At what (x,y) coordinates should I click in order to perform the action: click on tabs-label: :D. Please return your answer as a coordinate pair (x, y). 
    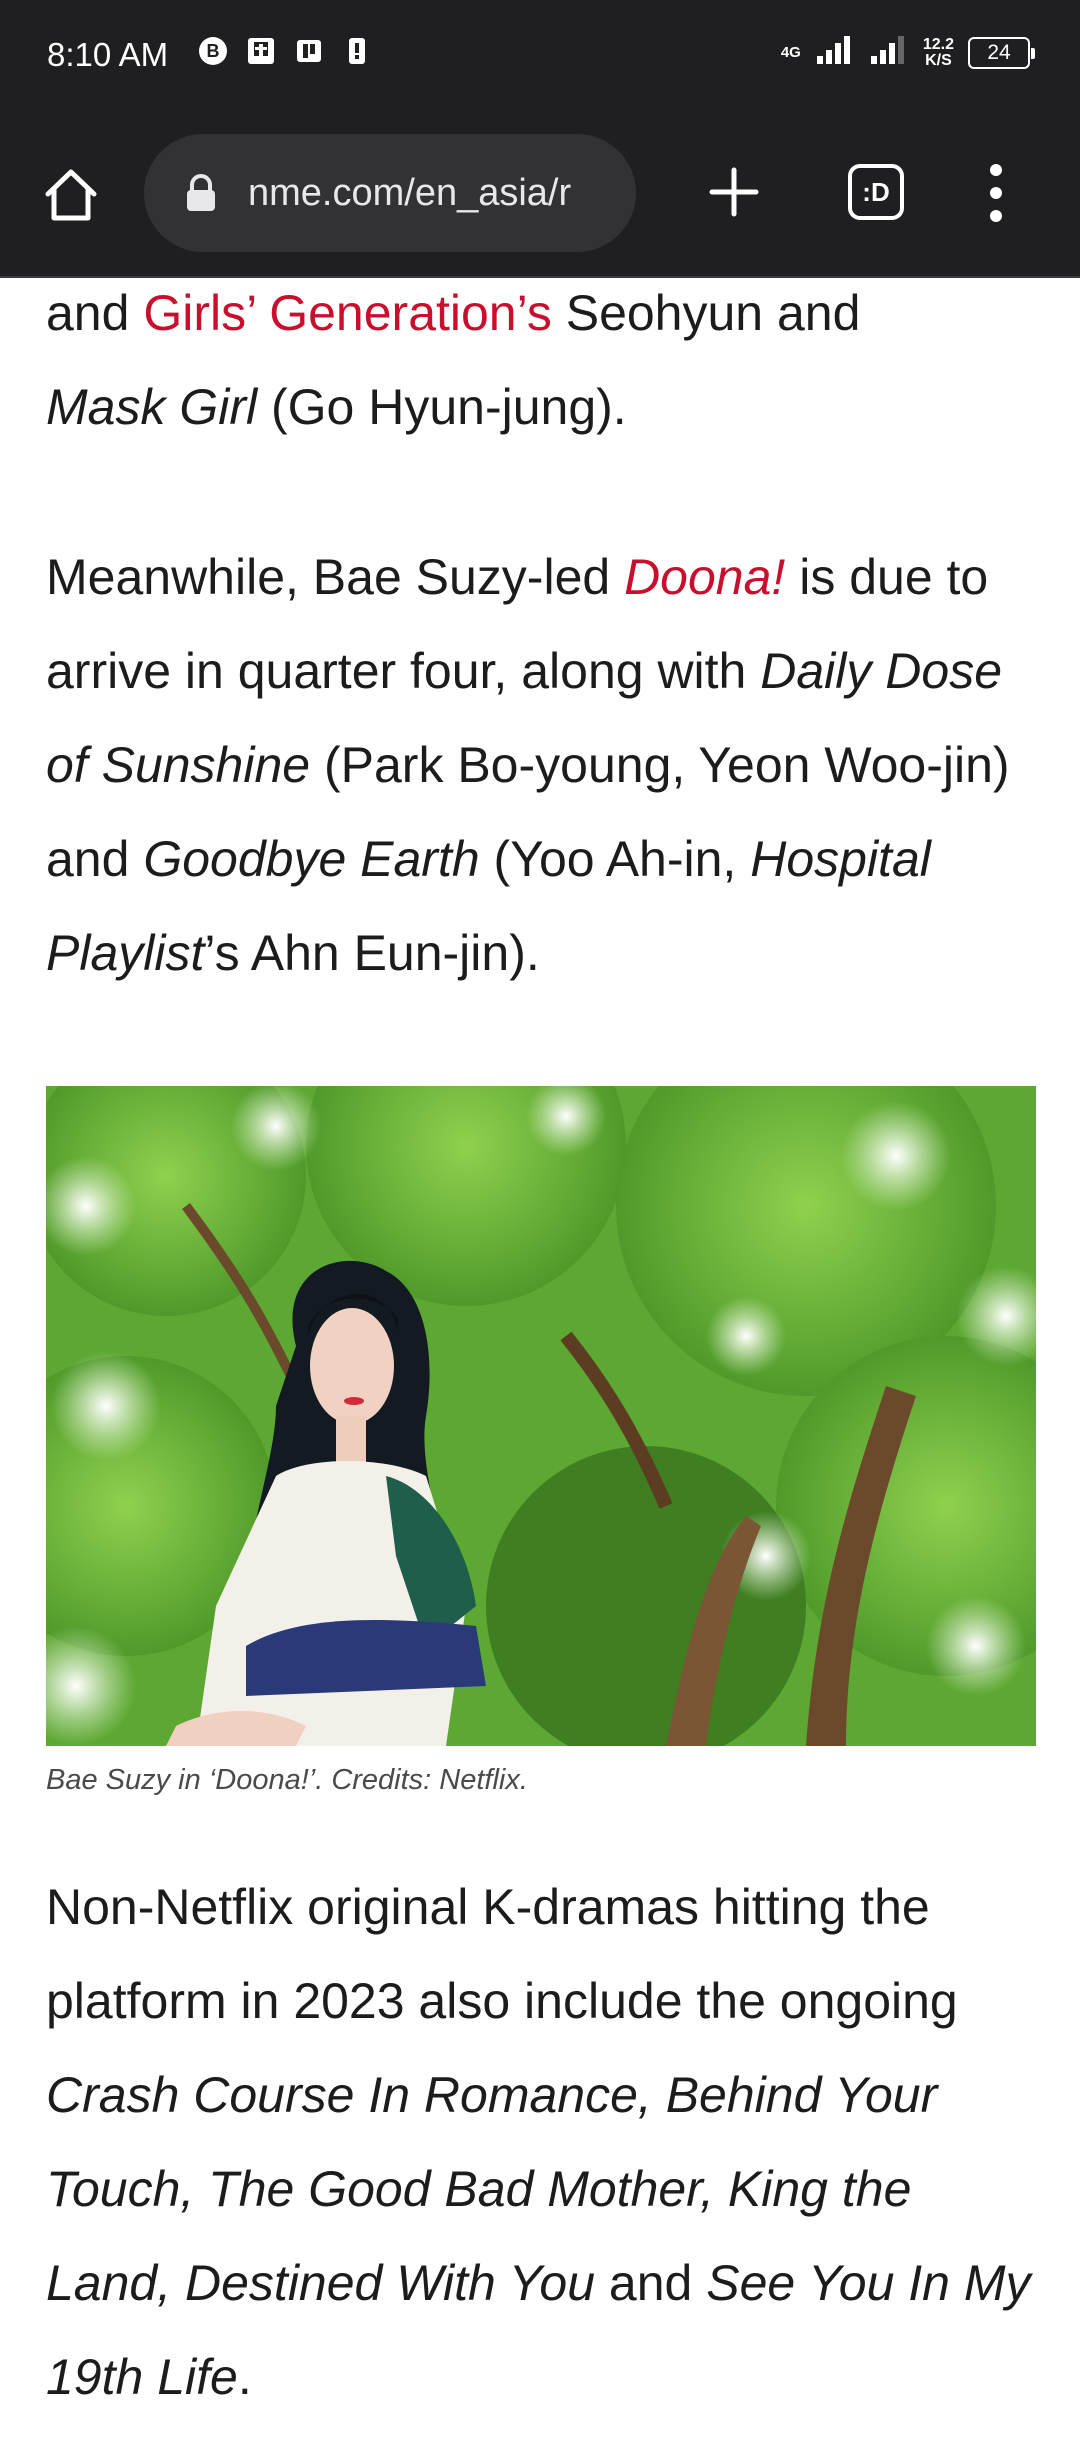
    Looking at the image, I should click on (876, 191).